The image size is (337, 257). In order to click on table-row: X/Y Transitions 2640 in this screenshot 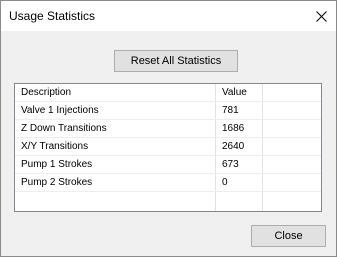, I will do `click(168, 147)`.